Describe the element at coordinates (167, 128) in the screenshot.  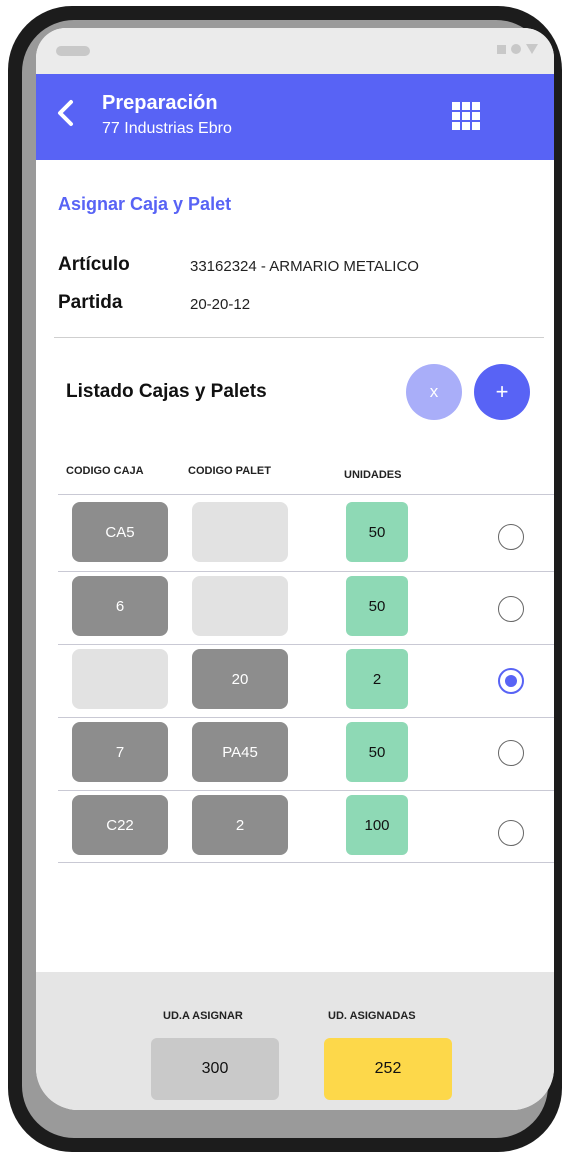
I see `page-subtitle: 77 Industrias Ebro` at that location.